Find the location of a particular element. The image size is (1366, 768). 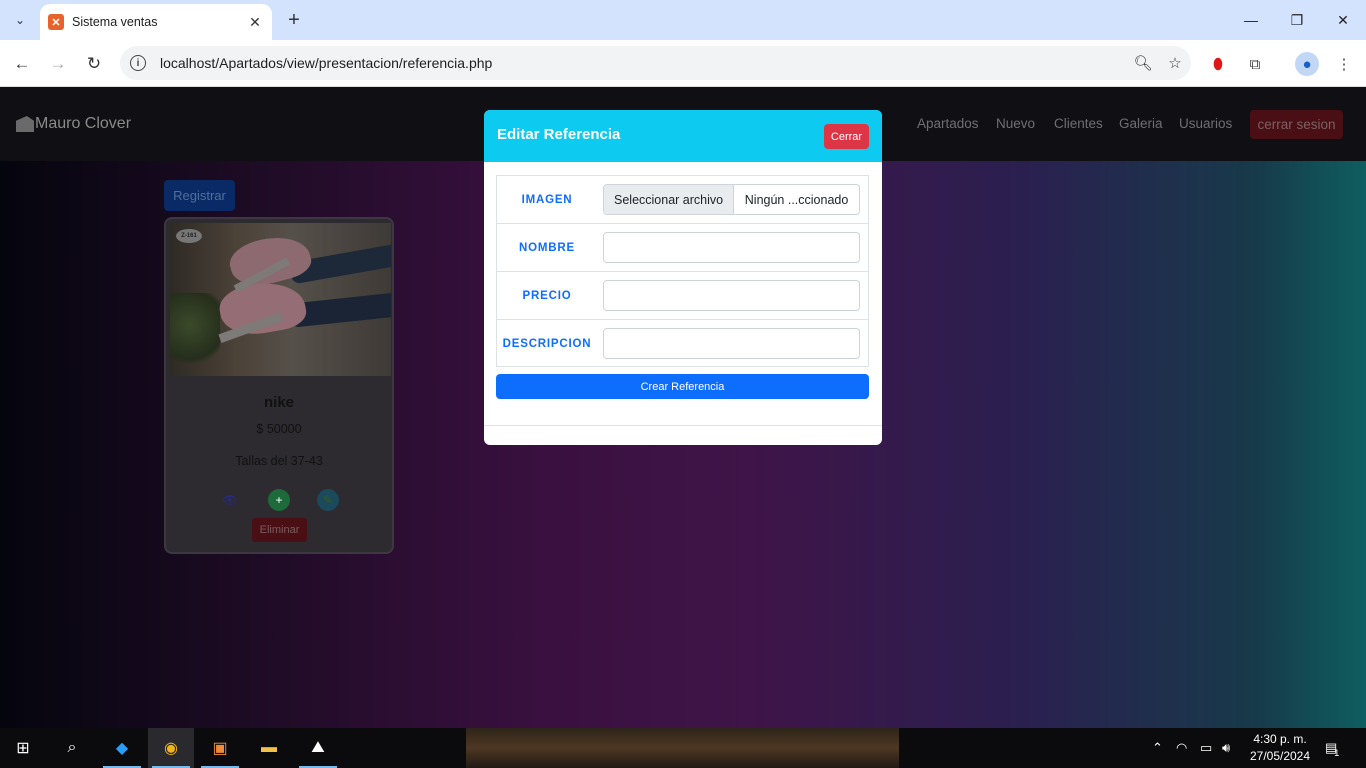

product-price: $ 50000 is located at coordinates (279, 429).